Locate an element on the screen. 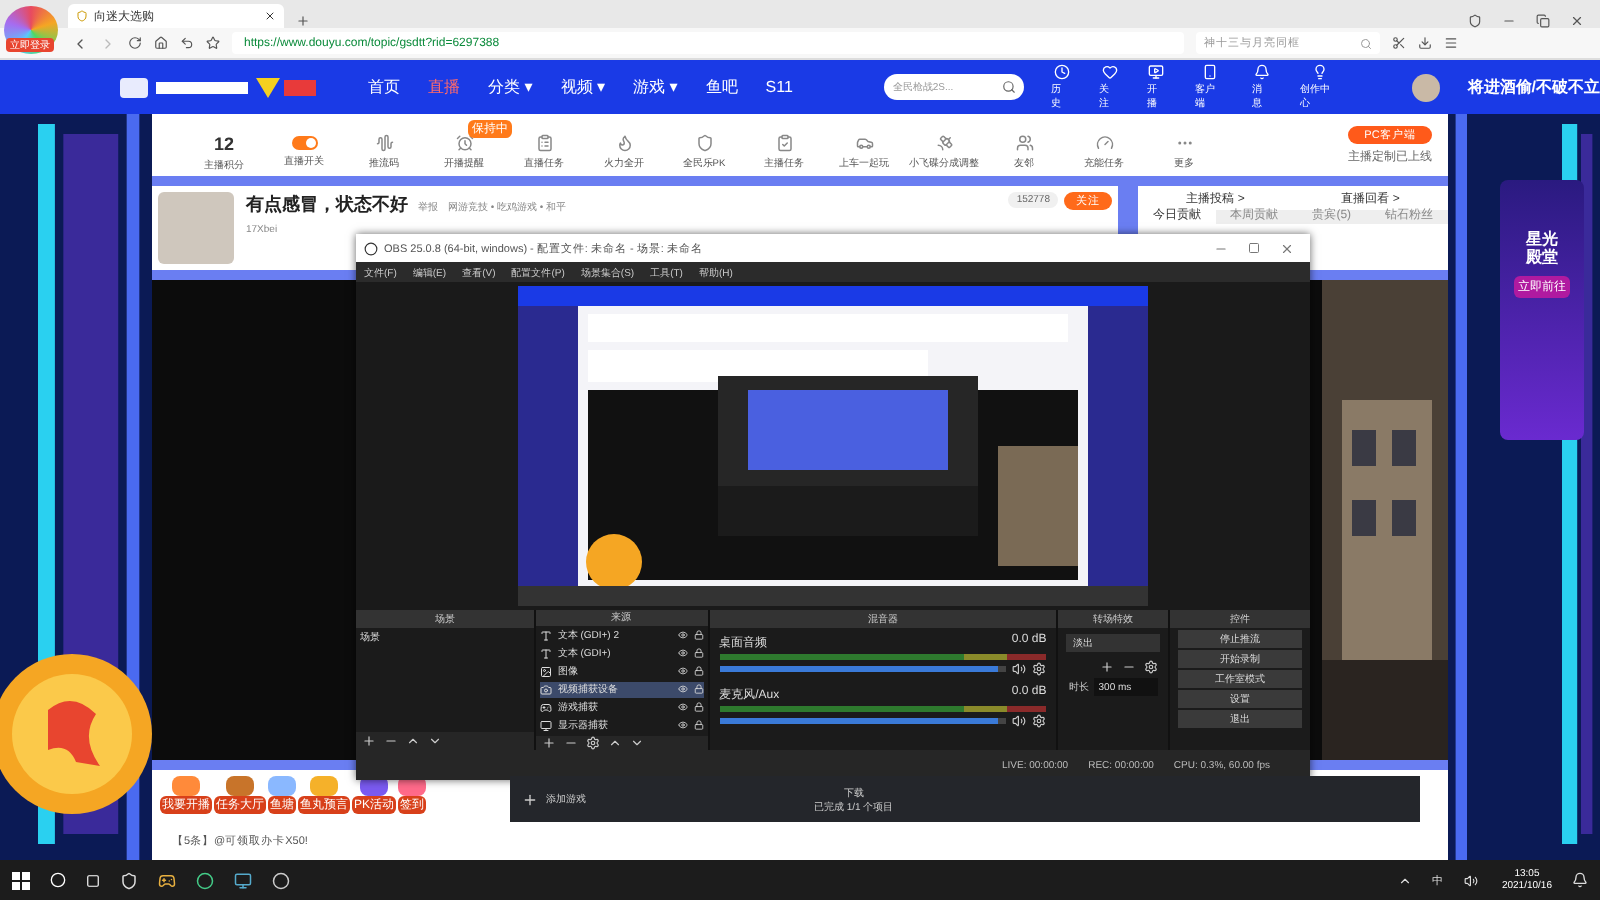 The width and height of the screenshot is (1600, 900). add-icon is located at coordinates (530, 799).